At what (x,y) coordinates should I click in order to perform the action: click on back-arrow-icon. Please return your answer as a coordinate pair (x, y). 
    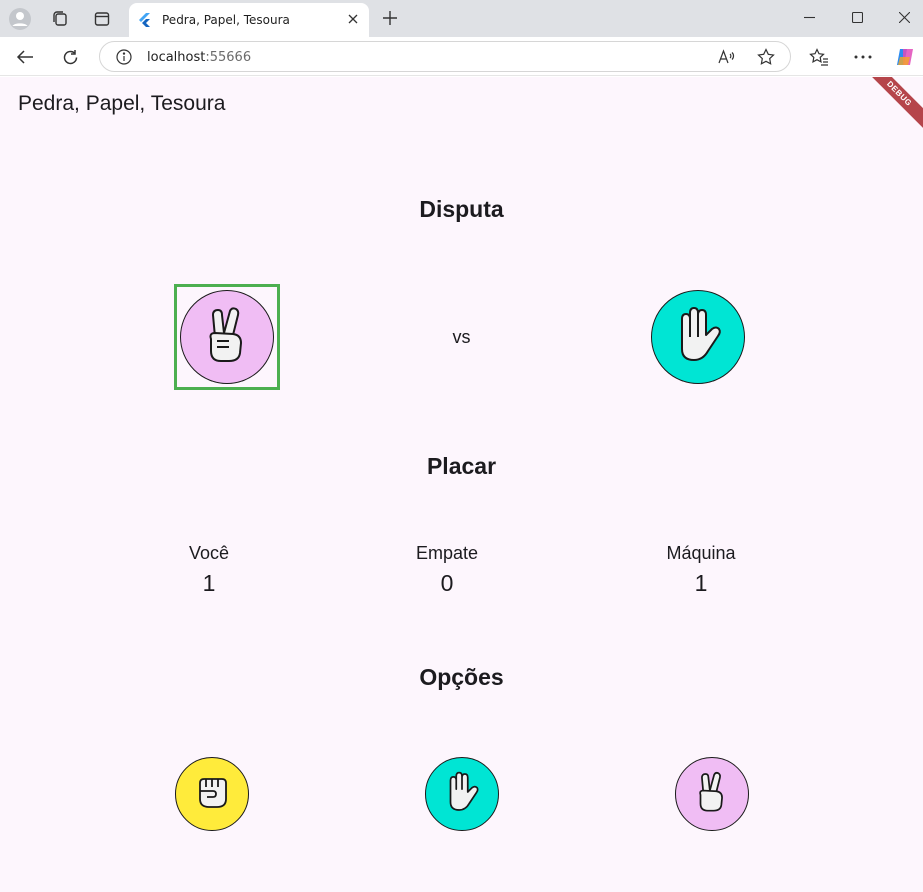
    Looking at the image, I should click on (25, 57).